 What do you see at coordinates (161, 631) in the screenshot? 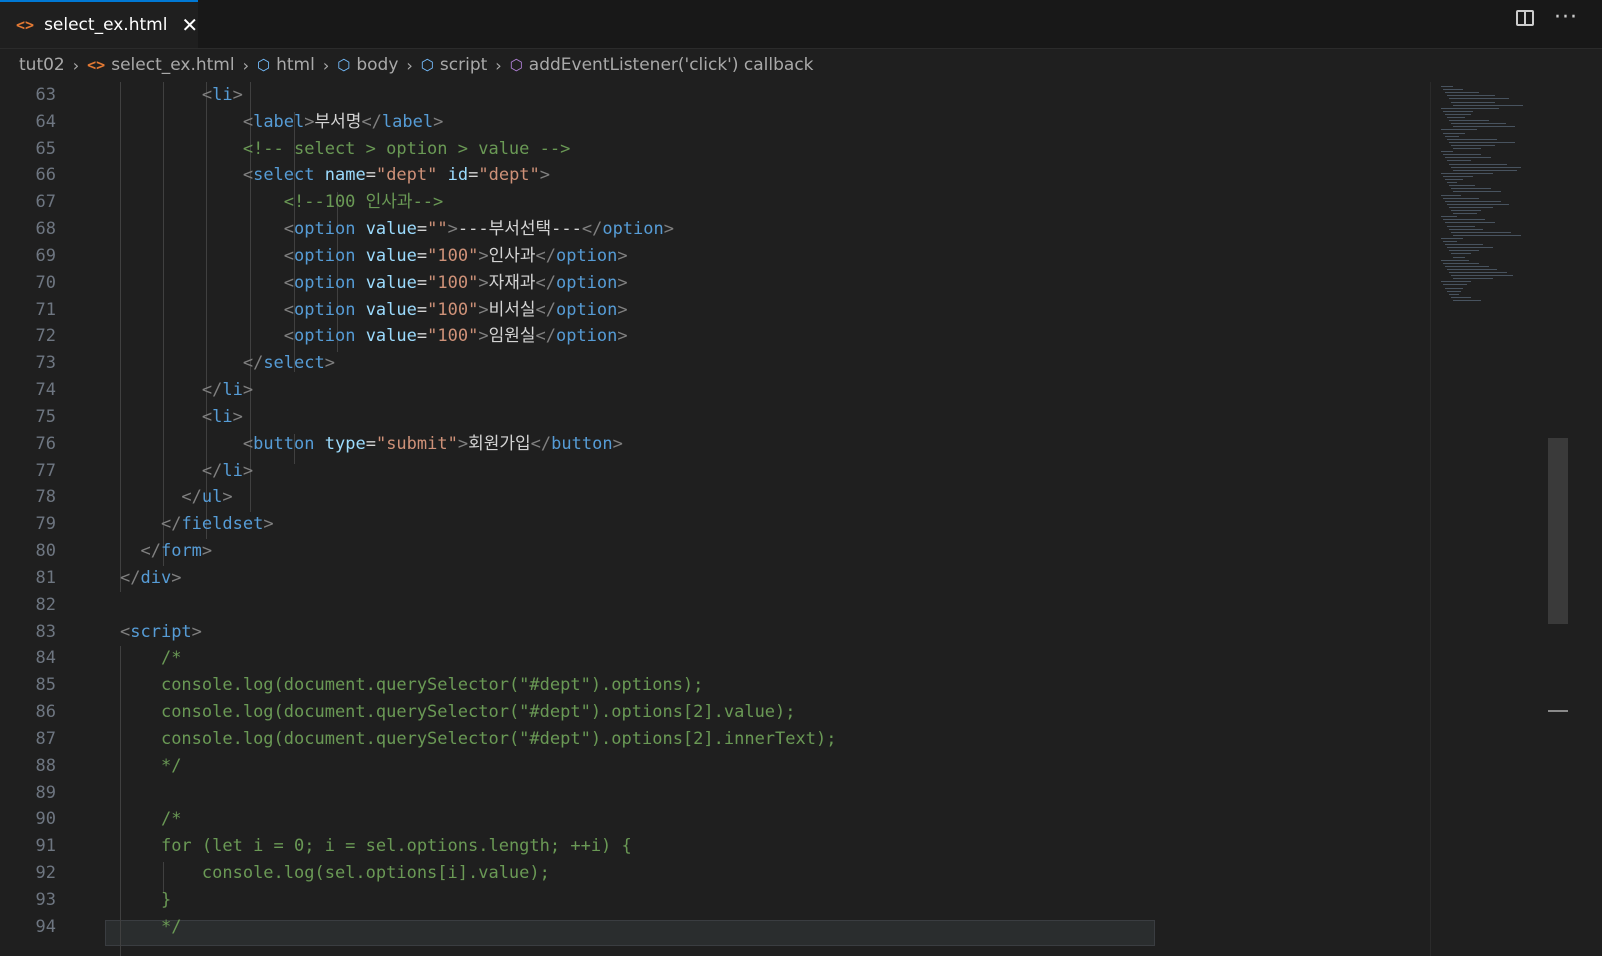
I see `code-token: script` at bounding box center [161, 631].